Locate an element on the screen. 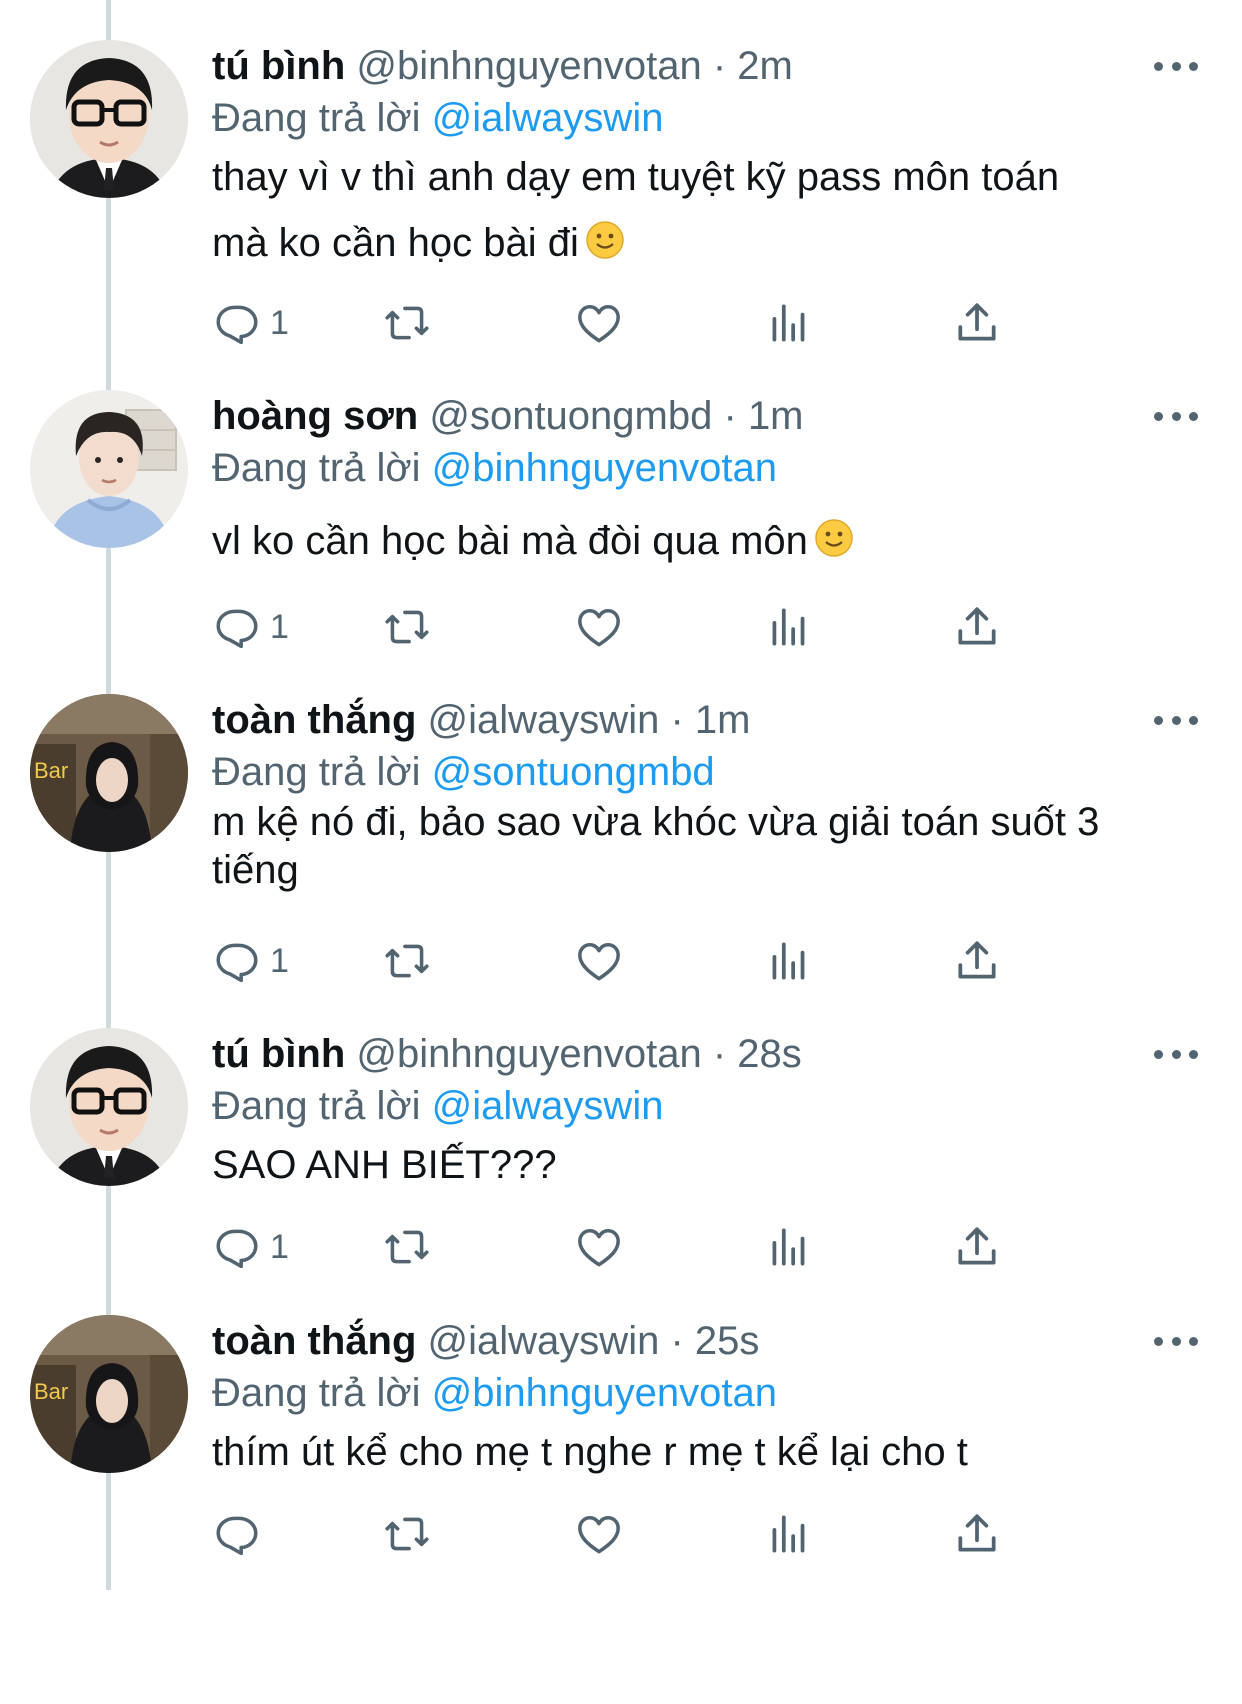 Image resolution: width=1242 pixels, height=1704 pixels. replying-to-line: Đang trả lời @sontuongmbd is located at coordinates (463, 772).